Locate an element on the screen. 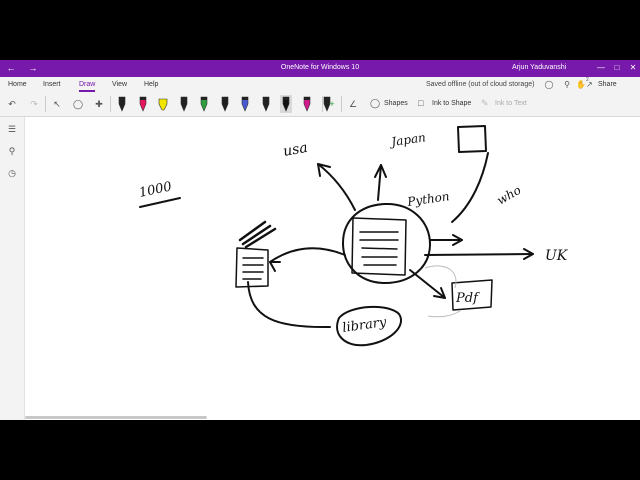 The height and width of the screenshot is (480, 640). doc-left is located at coordinates (252, 267).